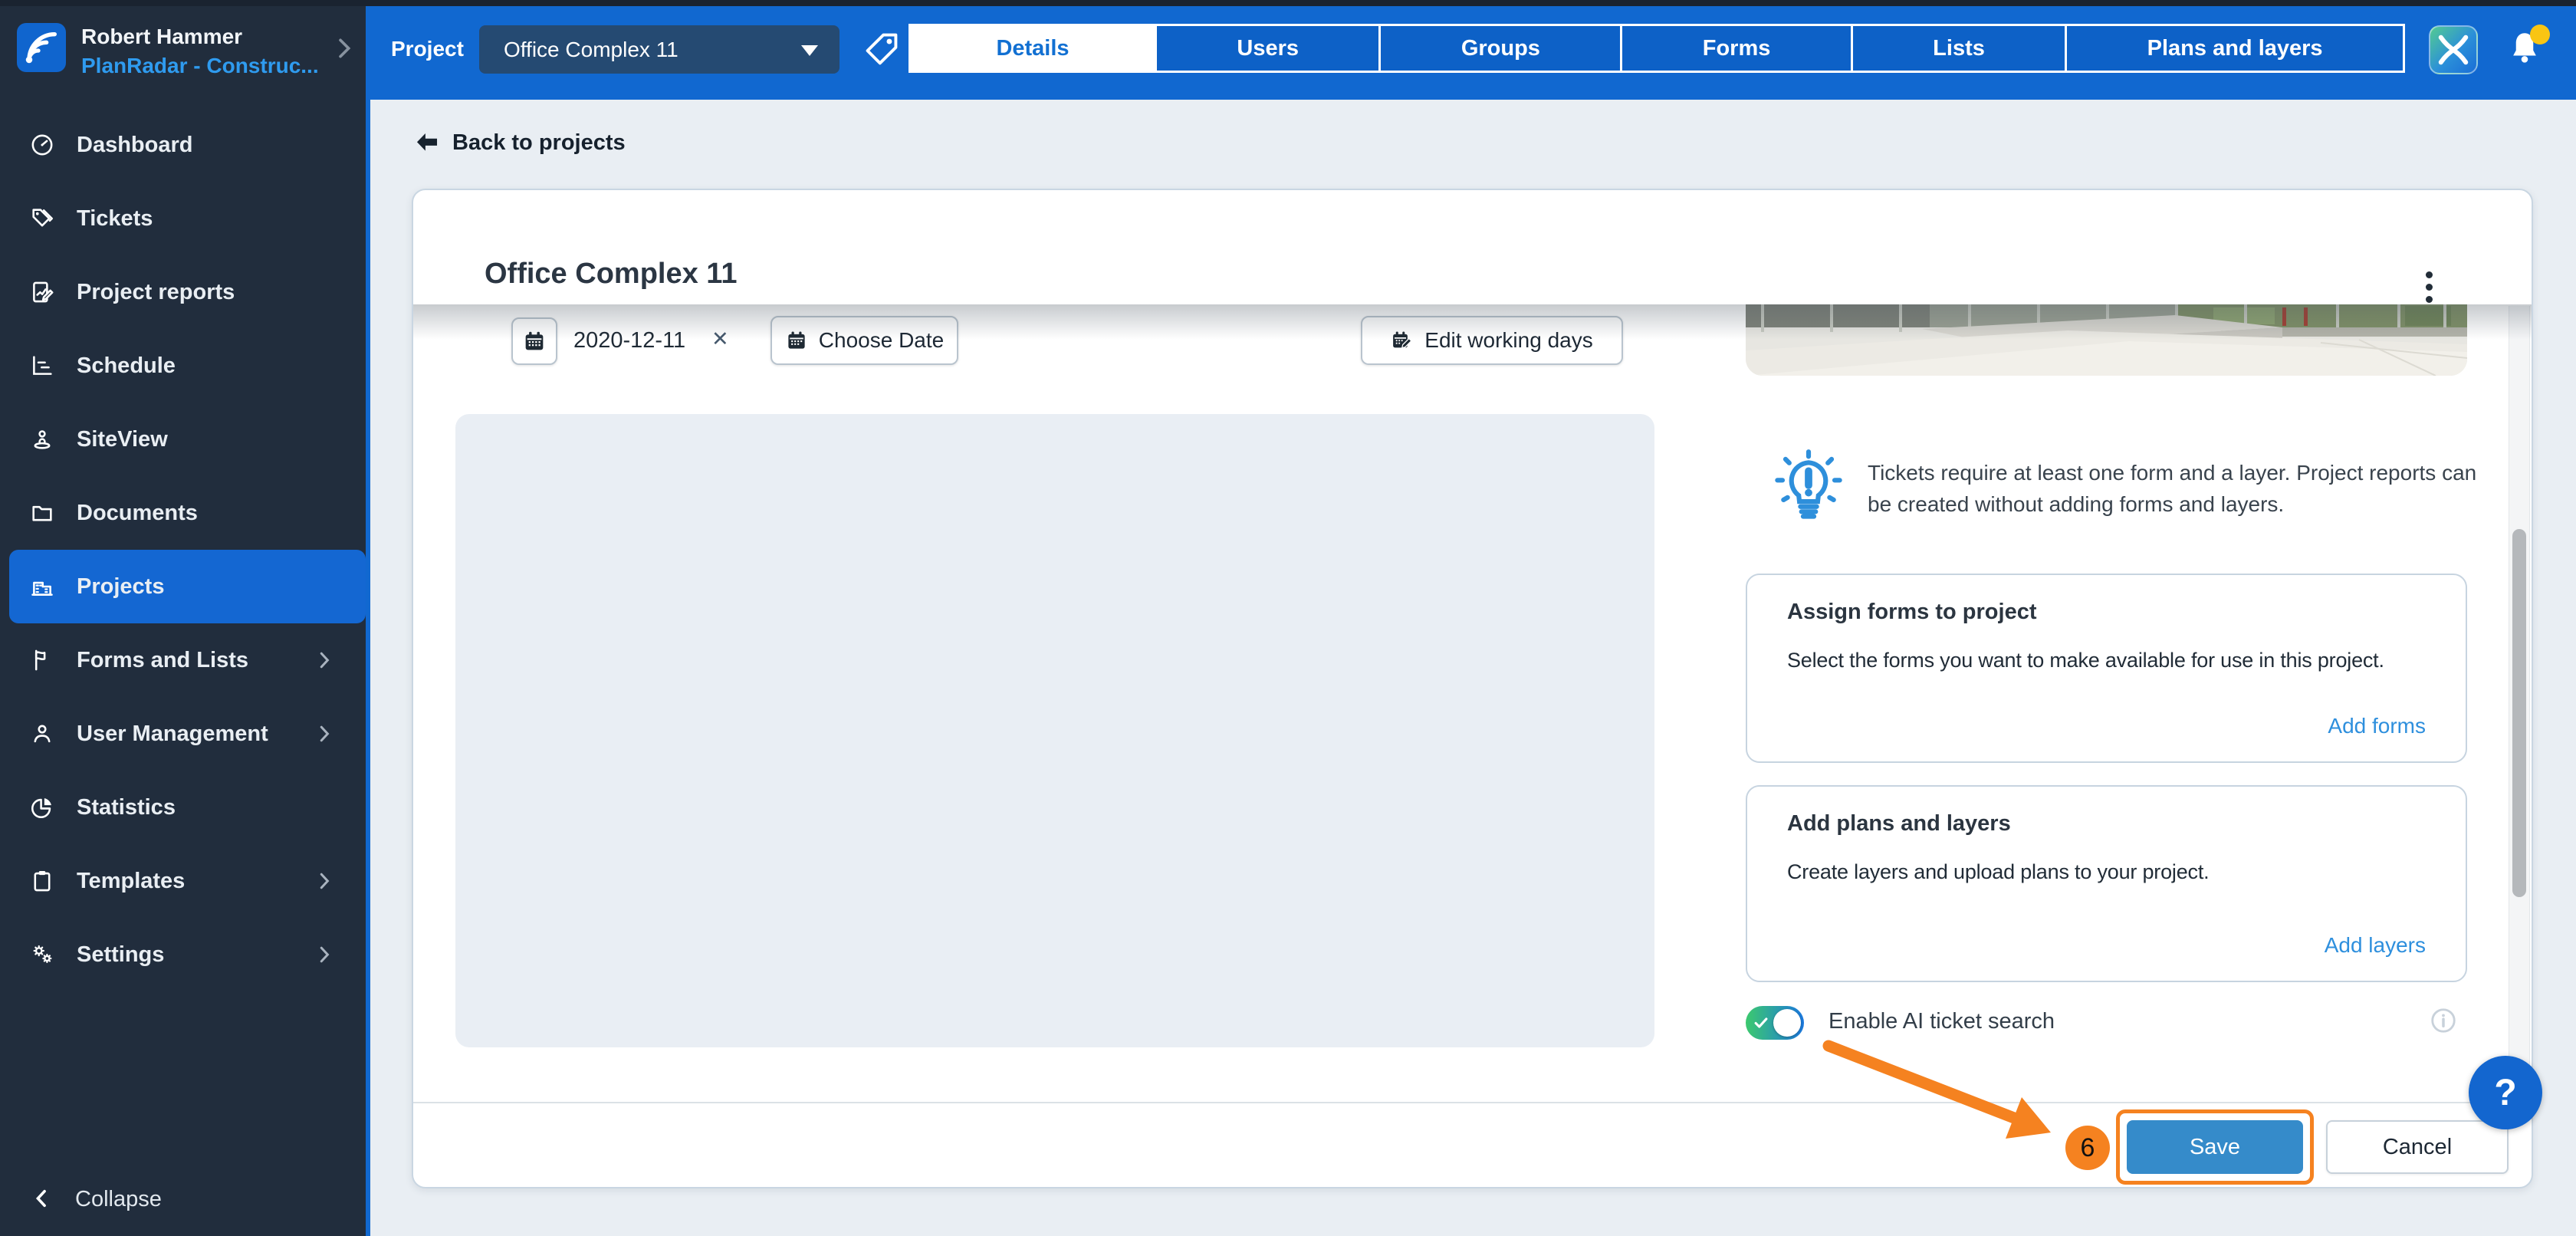 The height and width of the screenshot is (1236, 2576). I want to click on calendar-icon, so click(534, 340).